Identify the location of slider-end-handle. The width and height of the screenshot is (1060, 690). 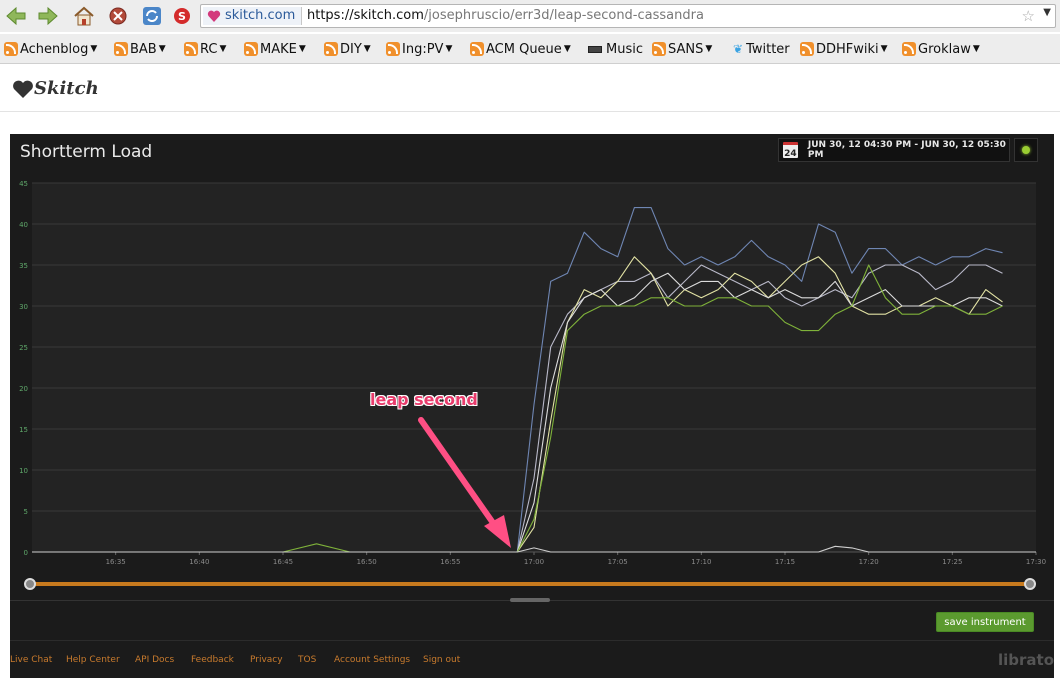
(1030, 584).